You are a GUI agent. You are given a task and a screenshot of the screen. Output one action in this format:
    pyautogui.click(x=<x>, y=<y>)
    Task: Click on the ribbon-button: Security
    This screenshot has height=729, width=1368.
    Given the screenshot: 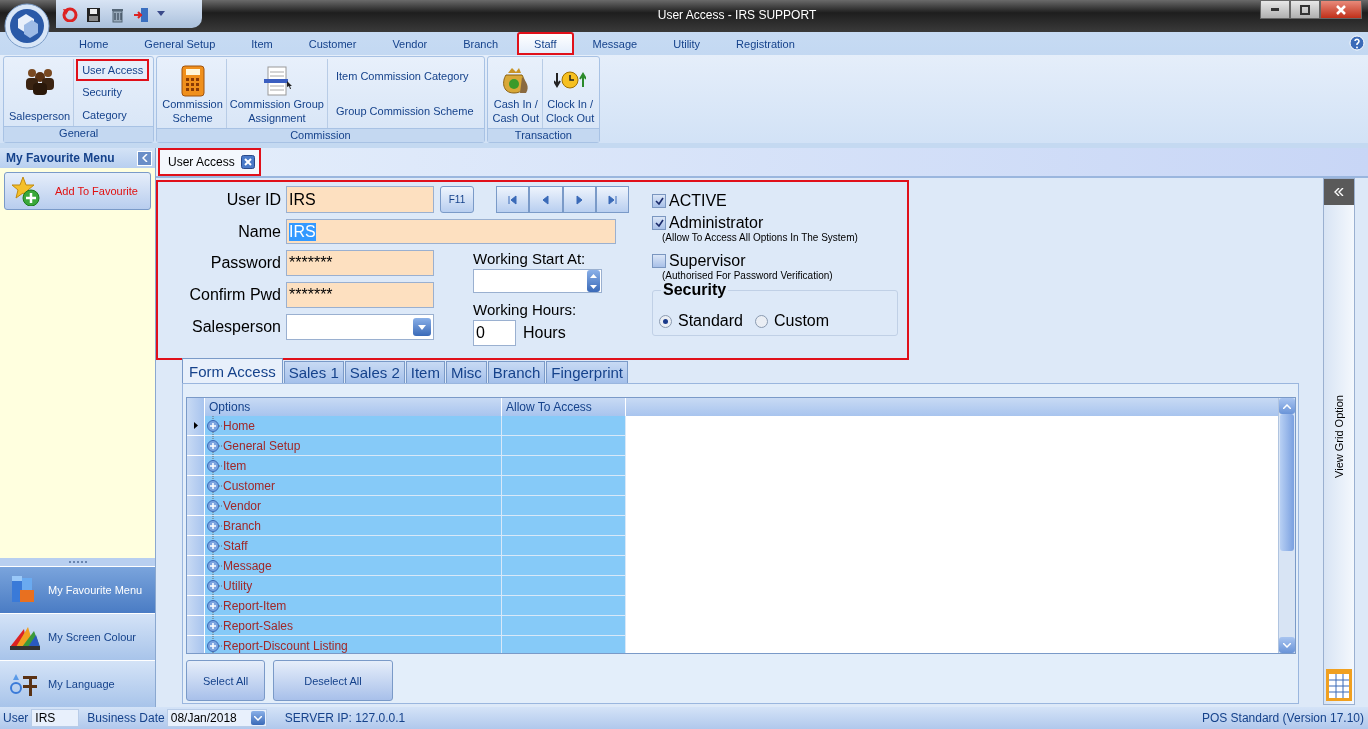 What is the action you would take?
    pyautogui.click(x=113, y=92)
    